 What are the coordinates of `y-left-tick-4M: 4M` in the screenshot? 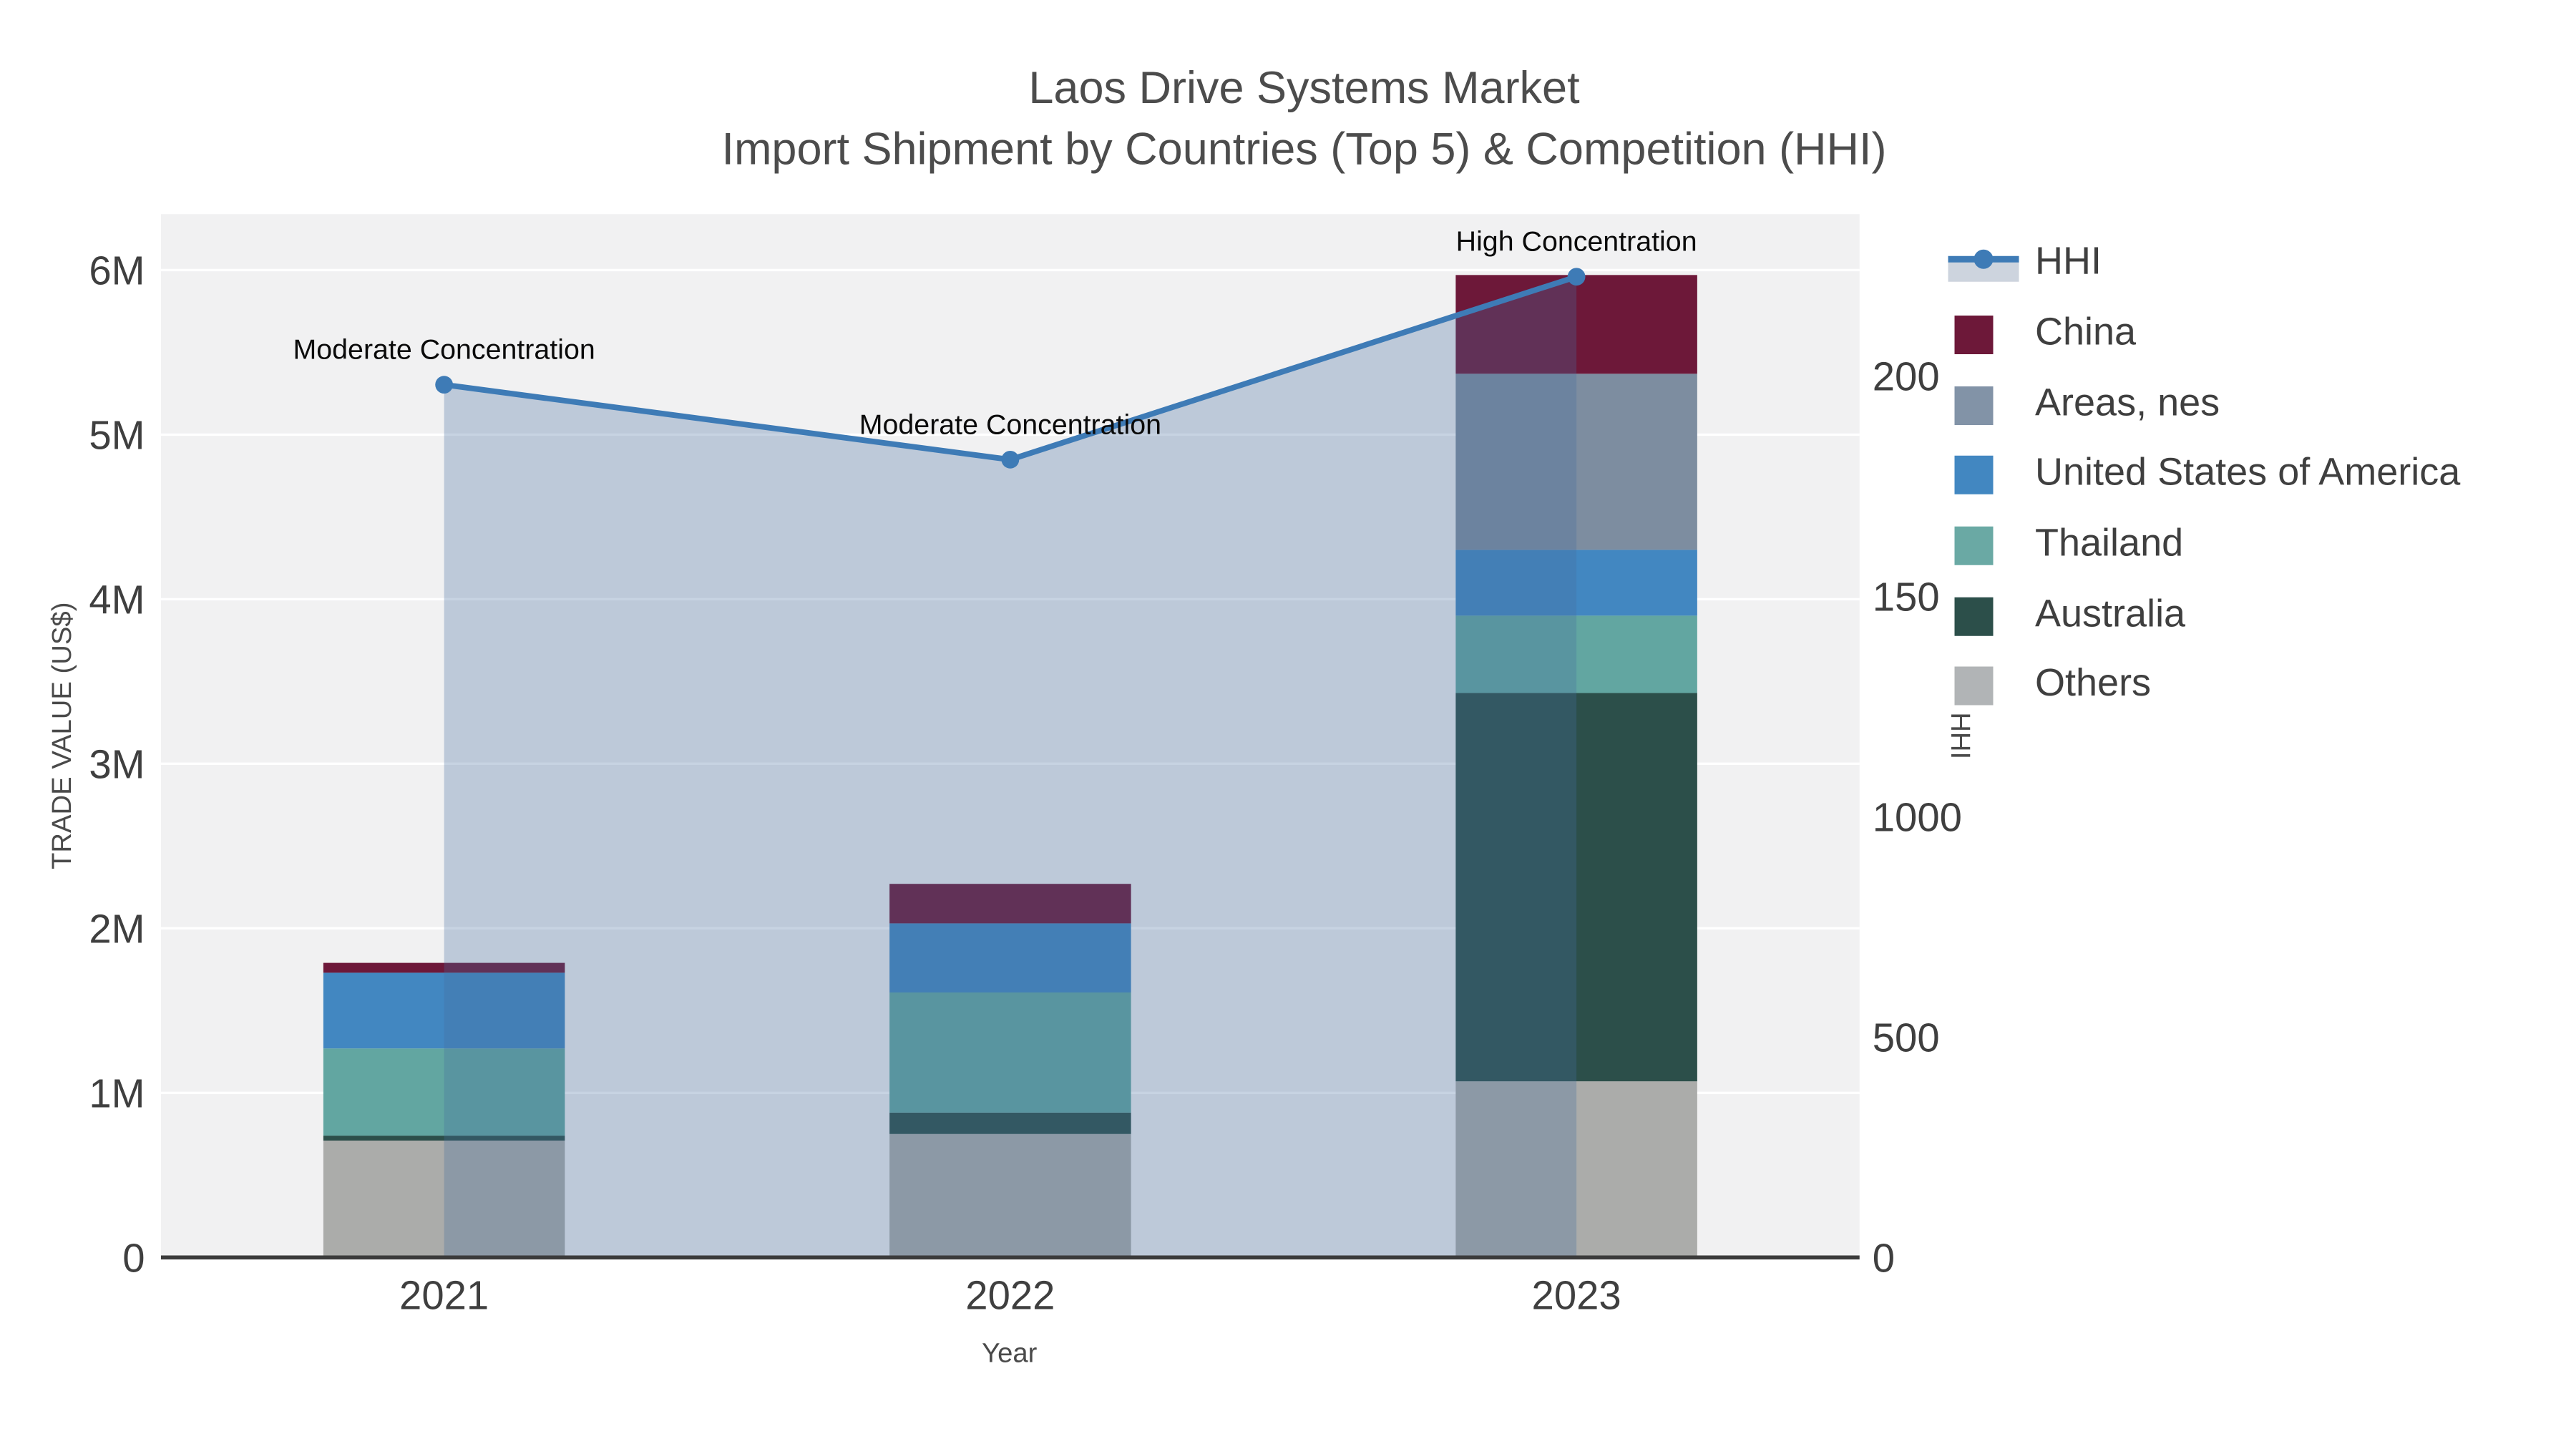 It's located at (117, 600).